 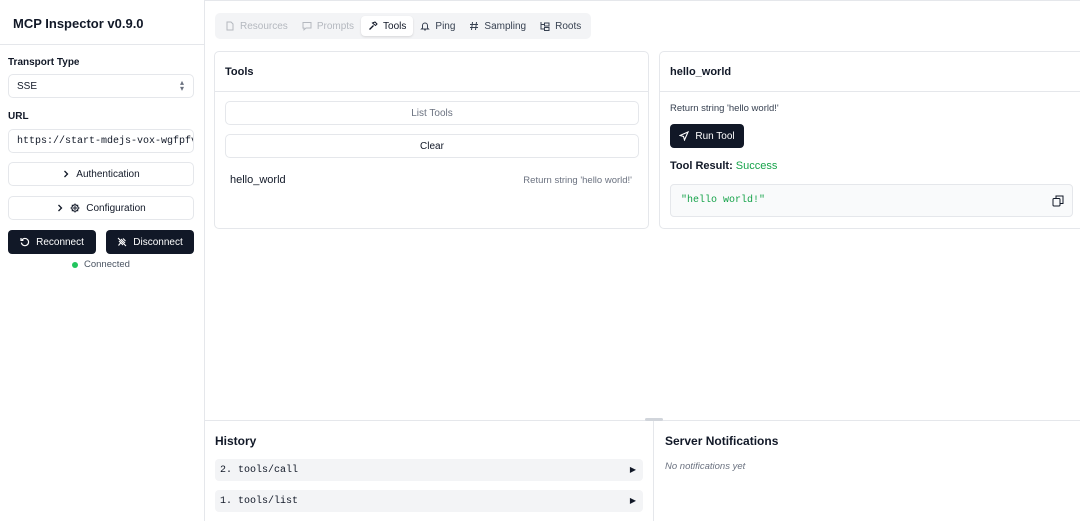 What do you see at coordinates (474, 26) in the screenshot?
I see `hash-icon` at bounding box center [474, 26].